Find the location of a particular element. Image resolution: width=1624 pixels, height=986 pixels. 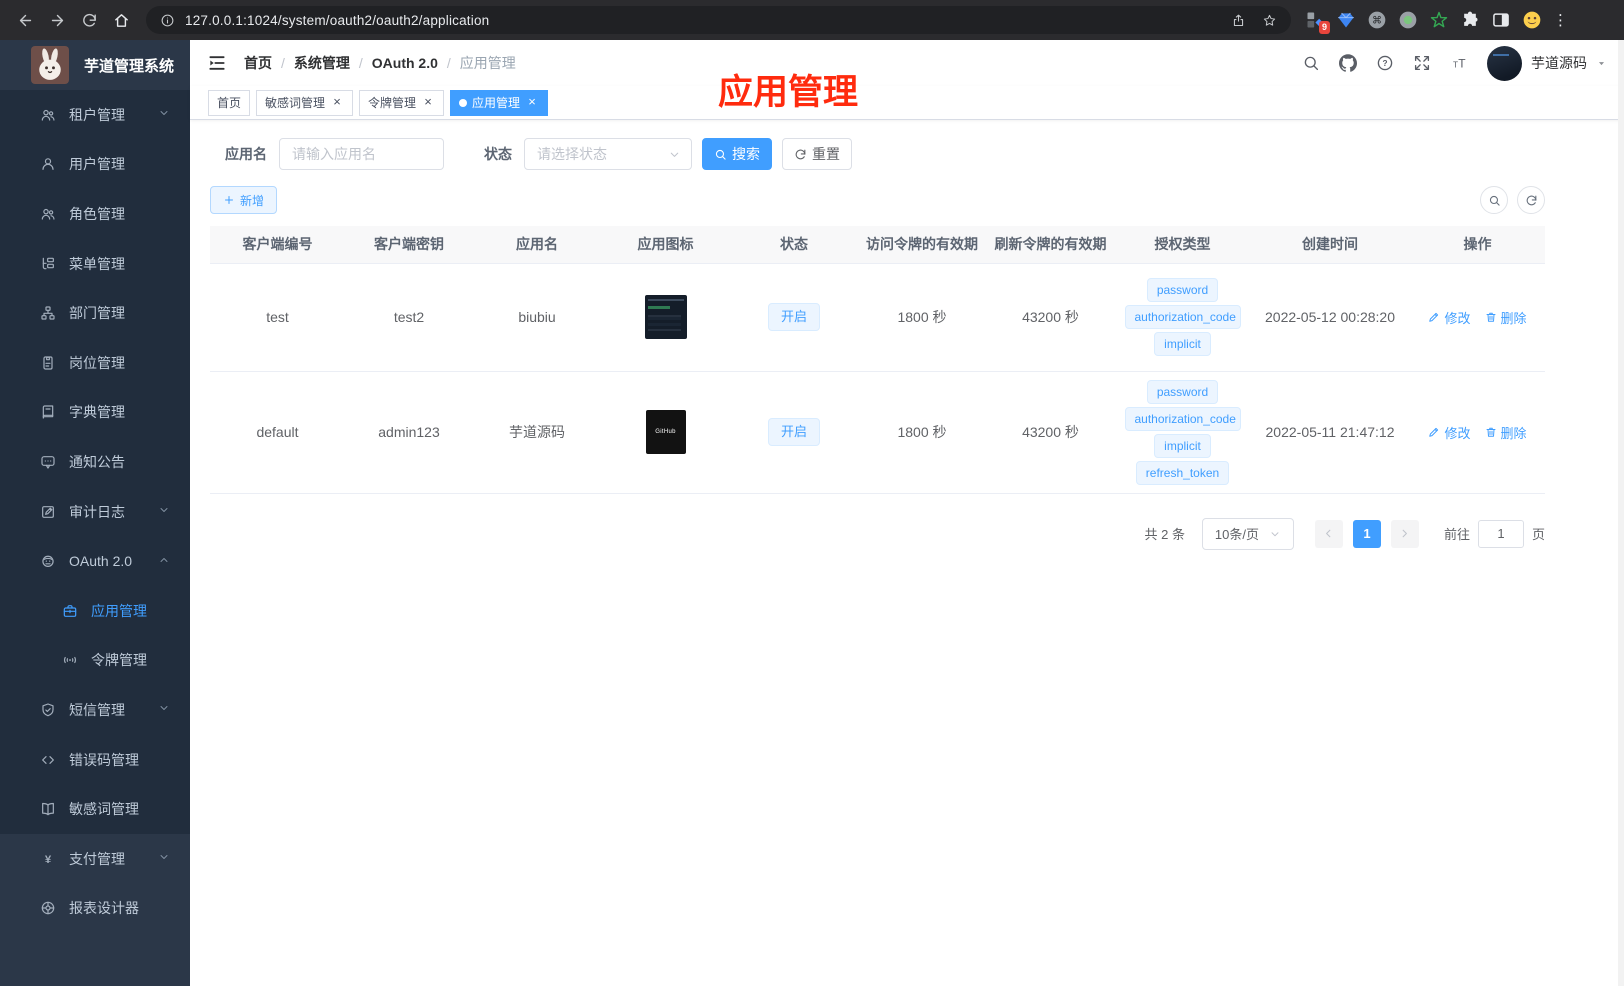

stylus-star-icon is located at coordinates (1439, 20).